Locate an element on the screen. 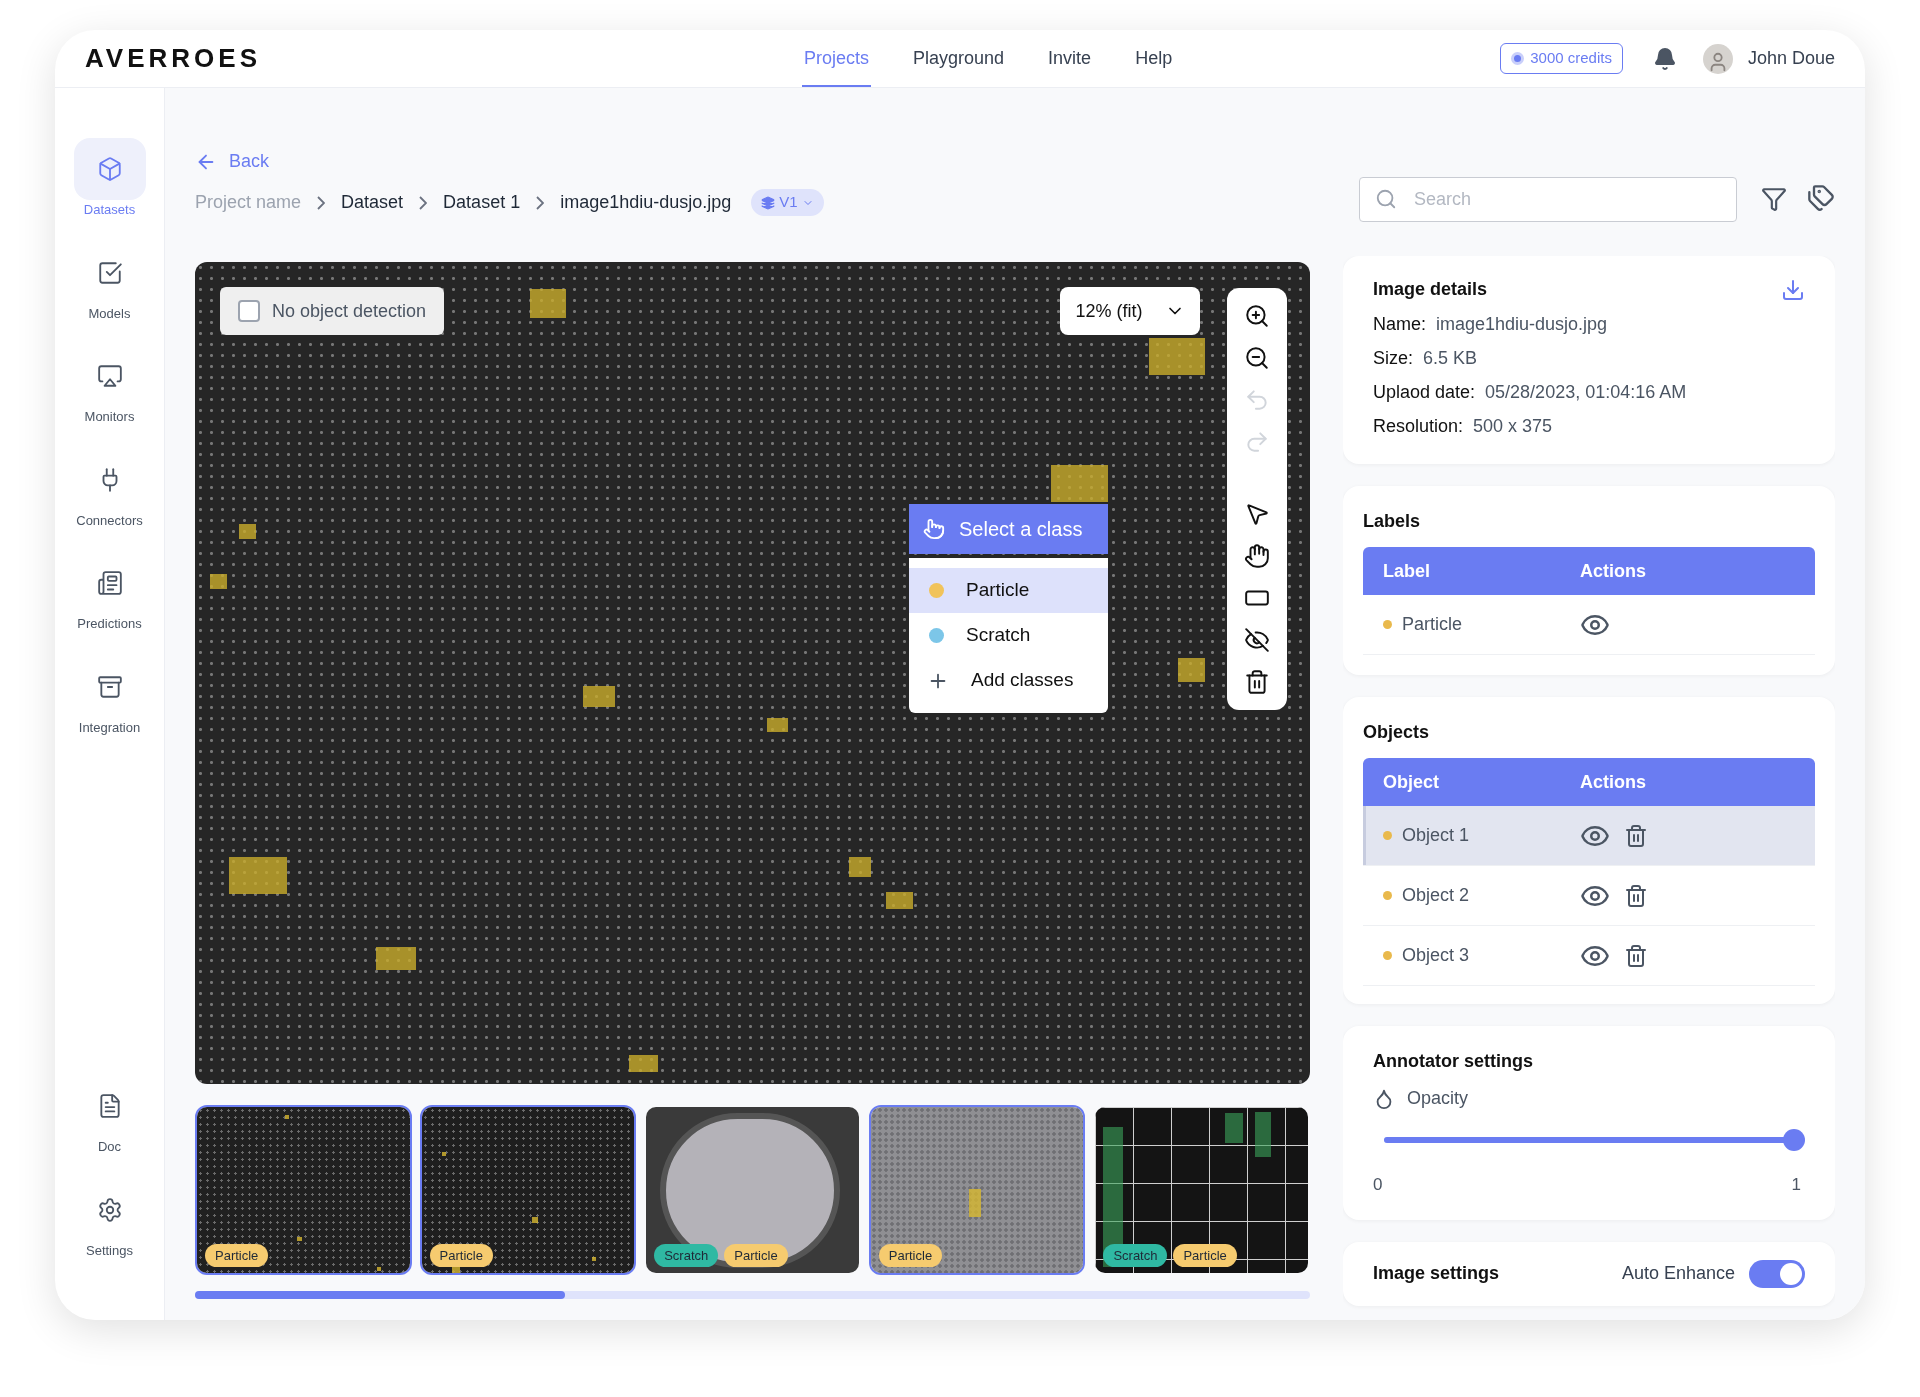  filter-icon is located at coordinates (1774, 199).